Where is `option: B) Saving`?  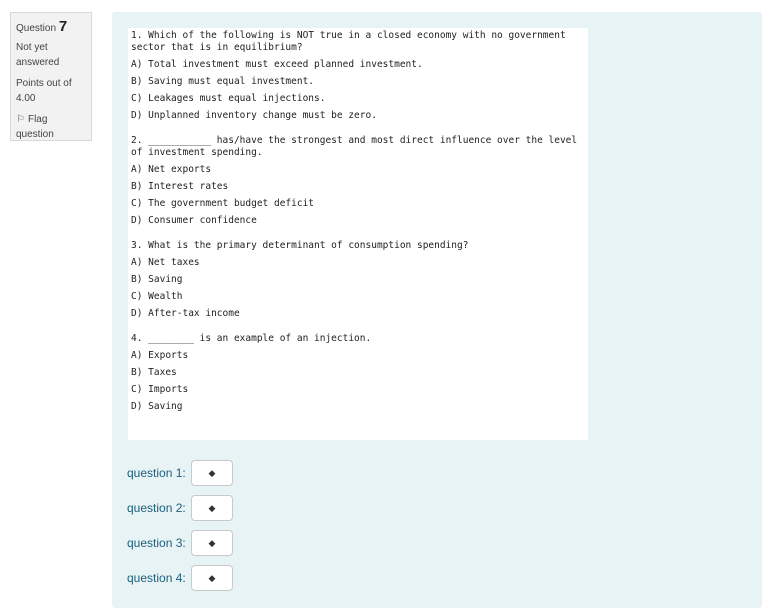
option: B) Saving is located at coordinates (157, 279).